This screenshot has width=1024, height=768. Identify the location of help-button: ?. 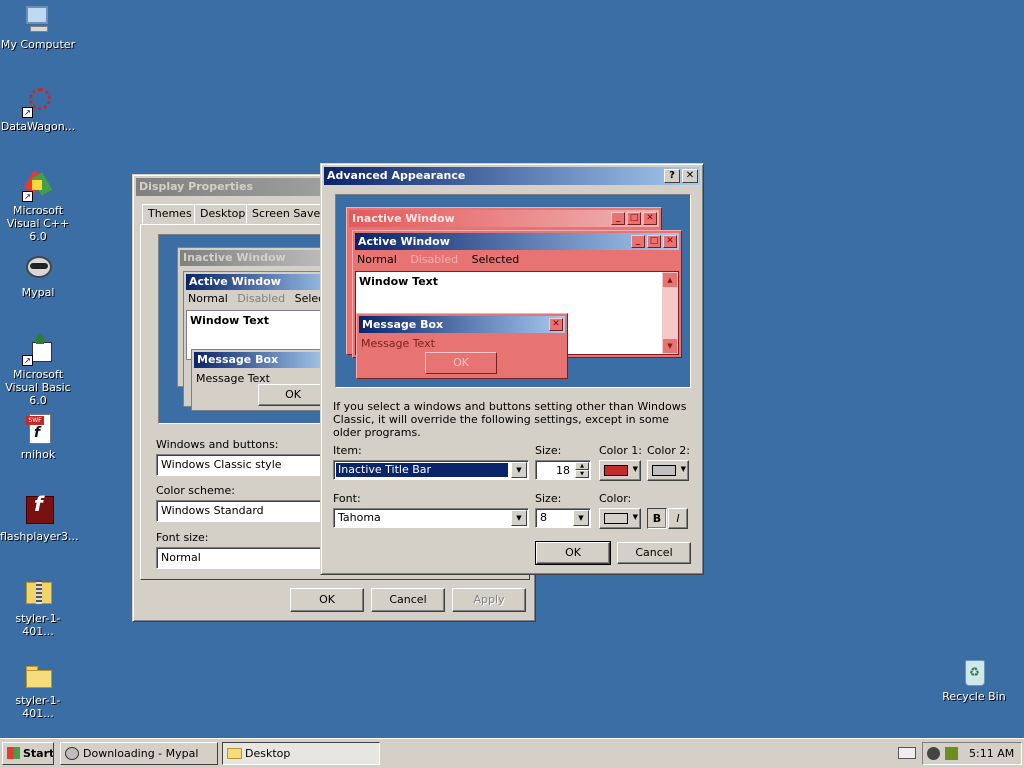
(672, 176).